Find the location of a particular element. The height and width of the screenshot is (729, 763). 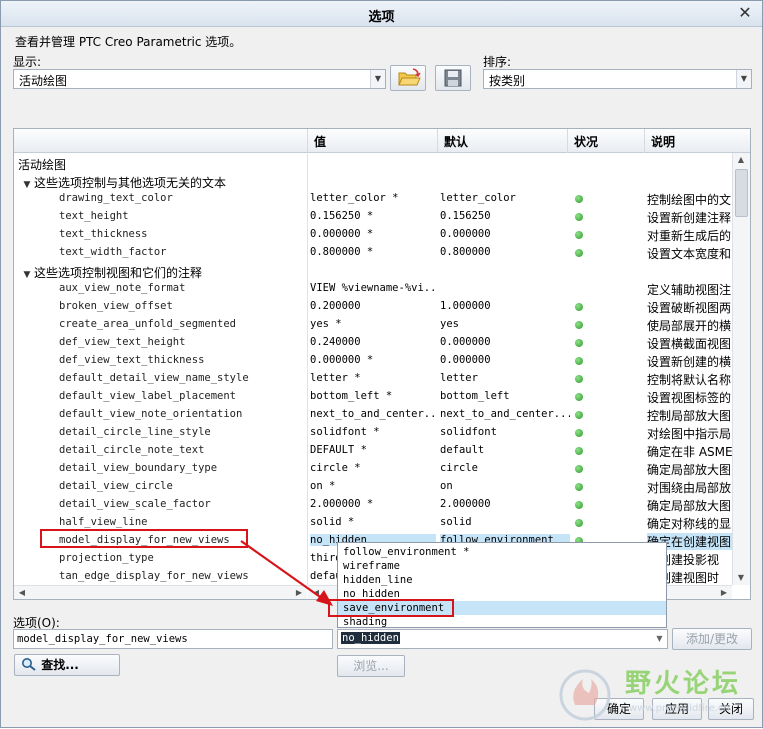

annotation-box-selected-option is located at coordinates (391, 608).